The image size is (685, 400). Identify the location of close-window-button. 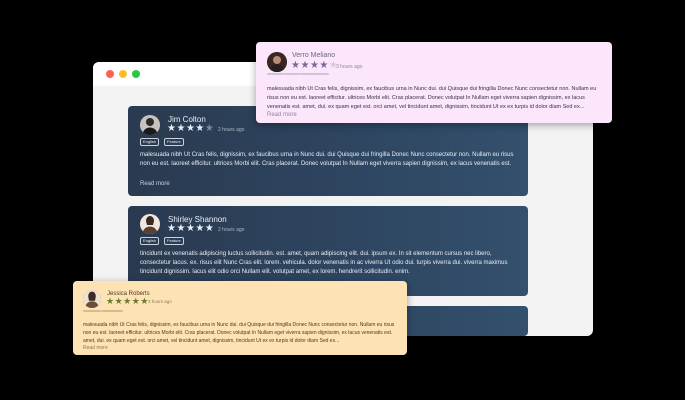
(110, 74).